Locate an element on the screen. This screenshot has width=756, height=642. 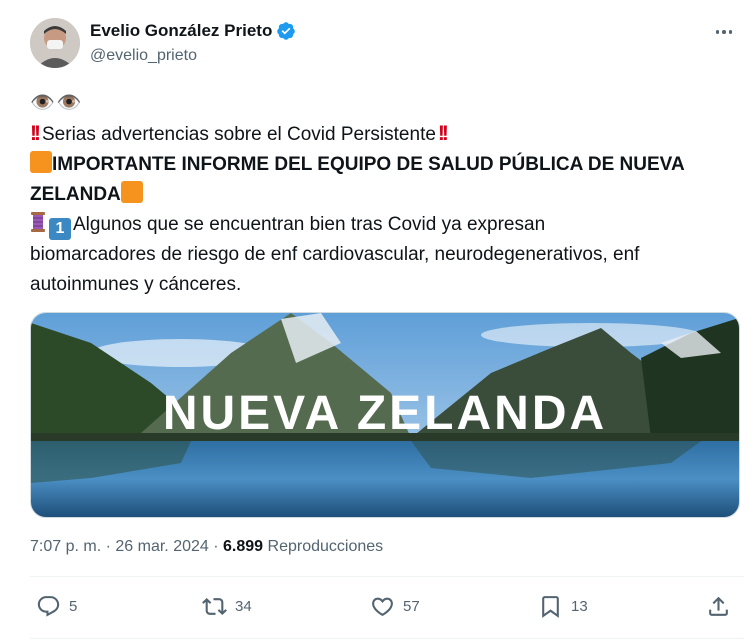
like-button: 57 is located at coordinates (395, 606).